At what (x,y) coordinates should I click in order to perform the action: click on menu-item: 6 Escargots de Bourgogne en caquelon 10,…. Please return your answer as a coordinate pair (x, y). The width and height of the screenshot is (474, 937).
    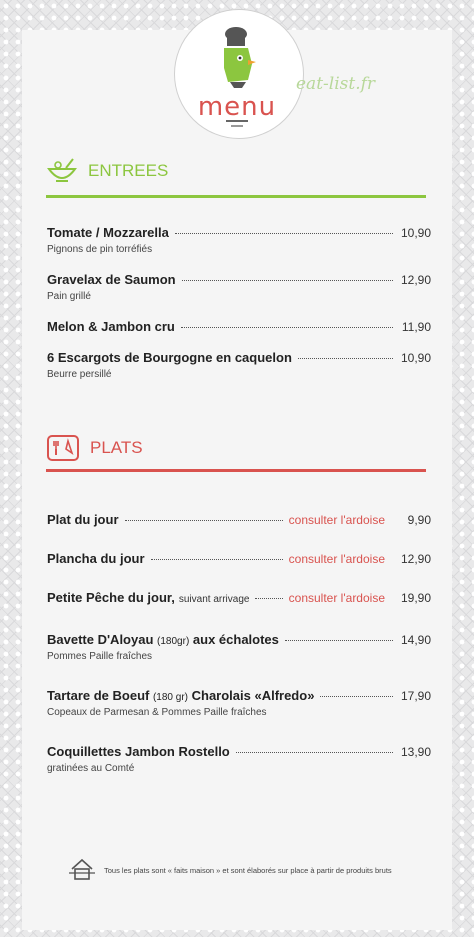
    Looking at the image, I should click on (239, 365).